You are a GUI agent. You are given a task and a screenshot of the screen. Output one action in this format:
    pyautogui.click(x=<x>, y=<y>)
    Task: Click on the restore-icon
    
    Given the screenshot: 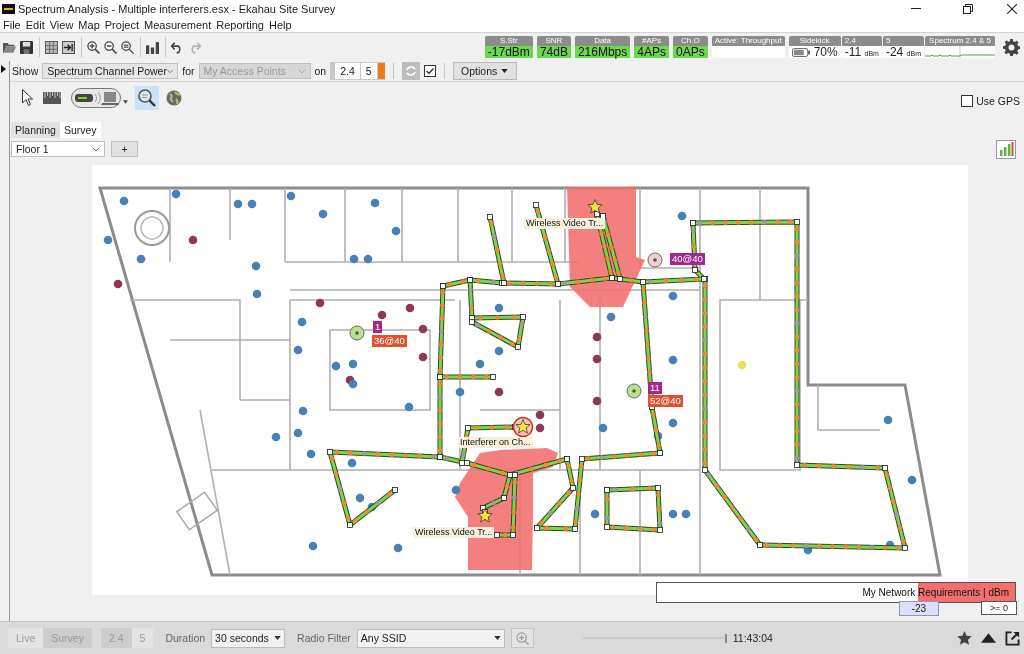 What is the action you would take?
    pyautogui.click(x=968, y=8)
    